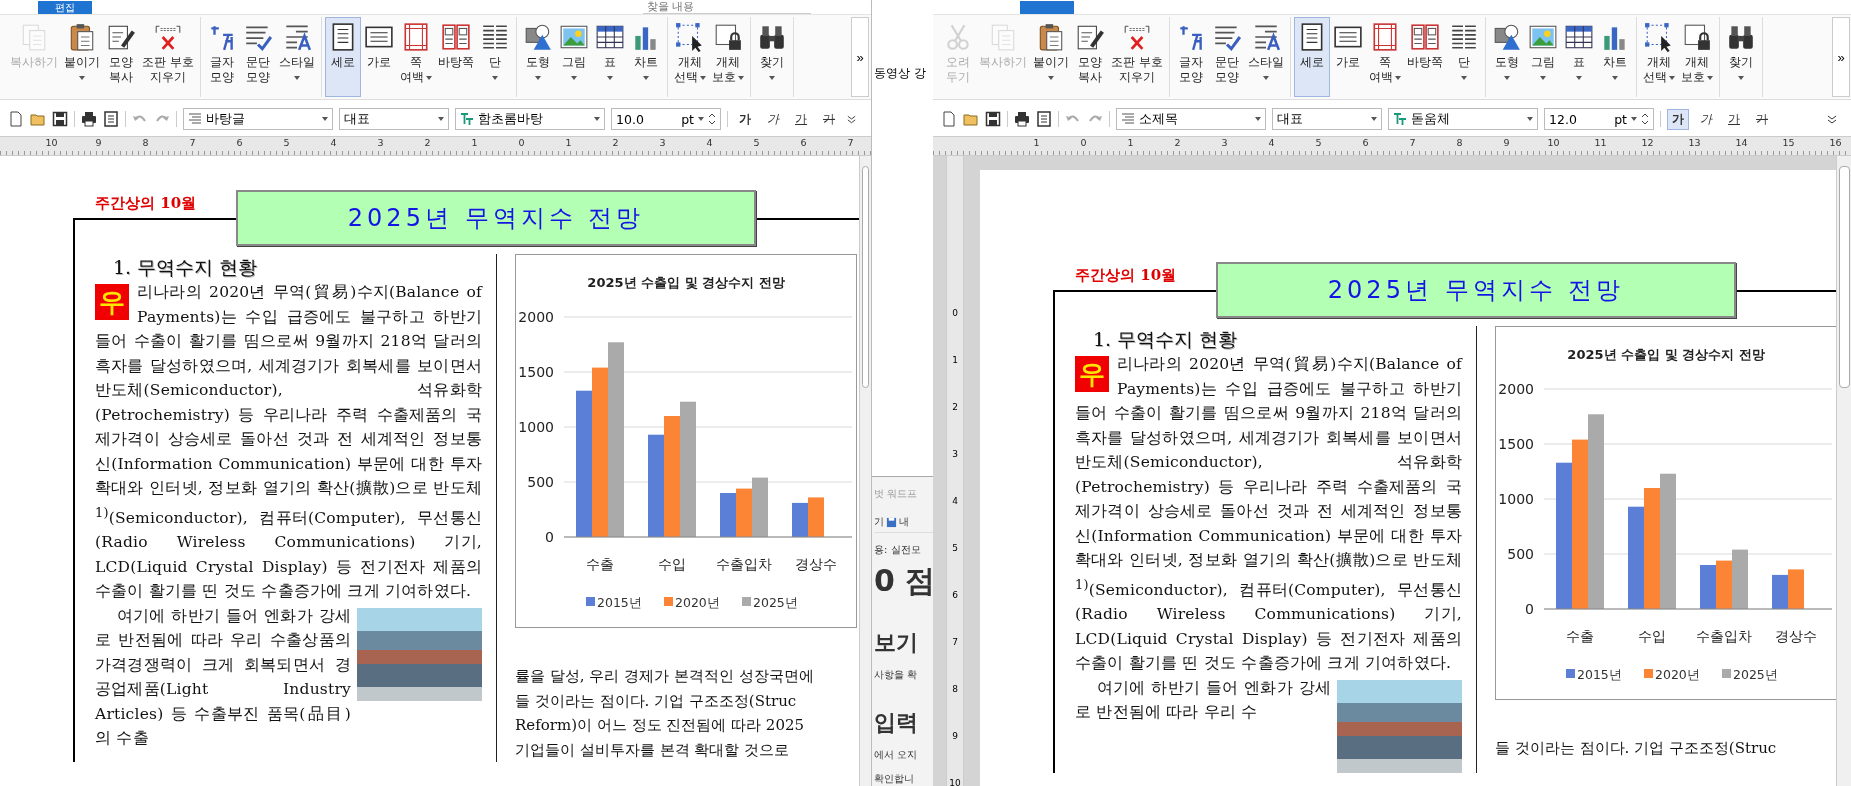  What do you see at coordinates (536, 372) in the screenshot?
I see `axis-label: 1500` at bounding box center [536, 372].